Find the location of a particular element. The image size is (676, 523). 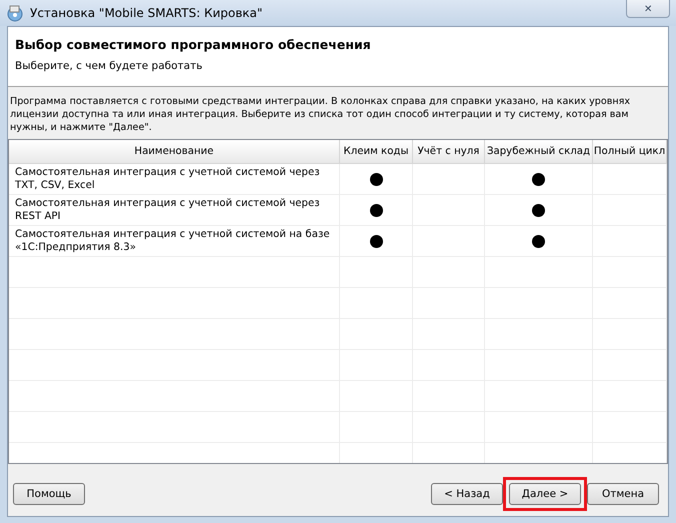

table-cell: Самостоятельная интеграция с учетной системой через REST API is located at coordinates (174, 210).